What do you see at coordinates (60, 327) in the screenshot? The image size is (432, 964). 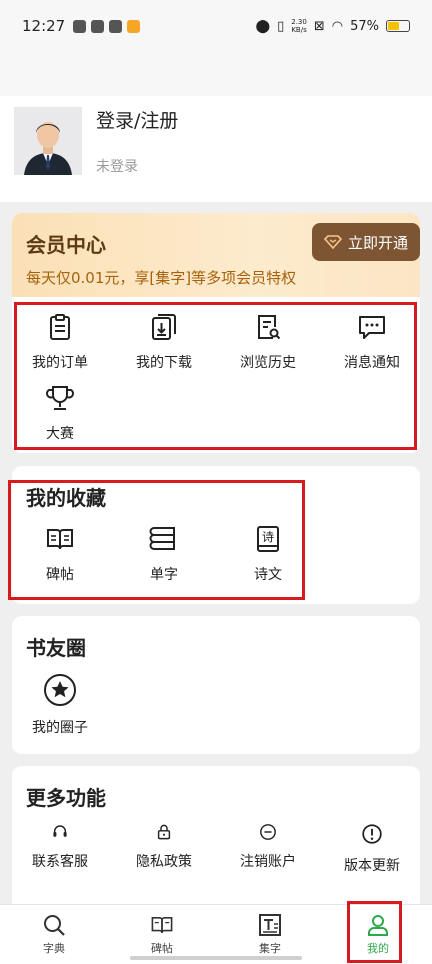 I see `clipboard-icon` at bounding box center [60, 327].